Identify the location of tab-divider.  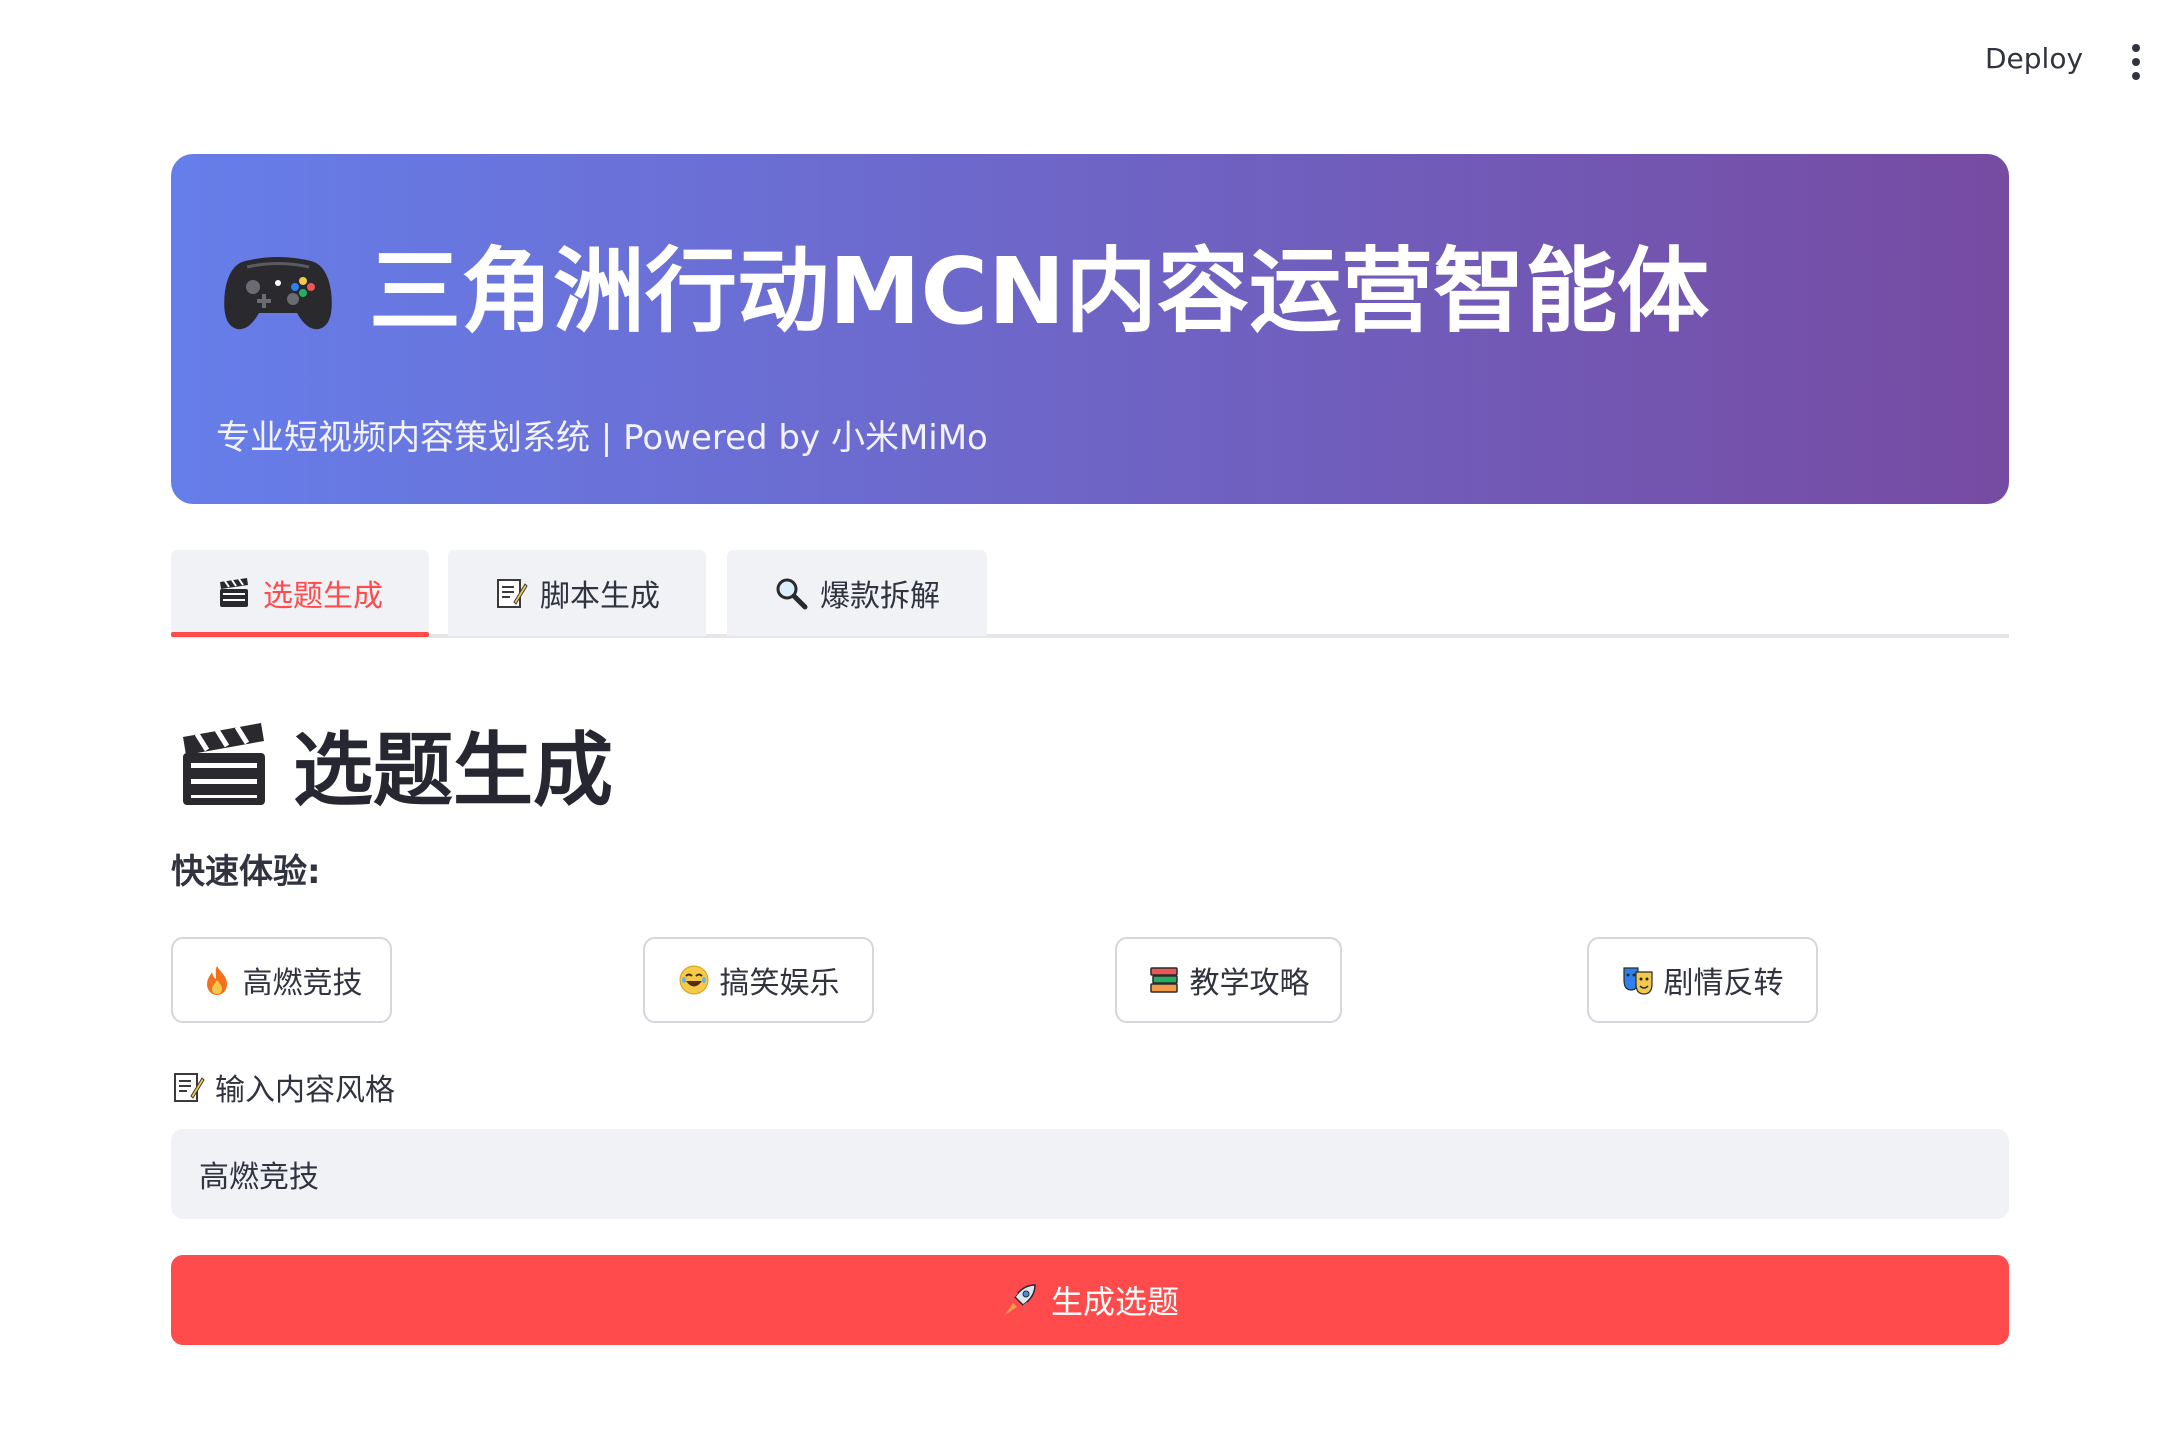
(1090, 636).